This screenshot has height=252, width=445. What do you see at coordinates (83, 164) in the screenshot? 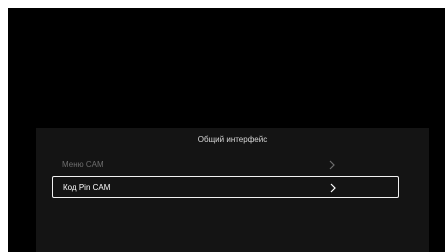
I see `menu-item-label: Меню CAM` at bounding box center [83, 164].